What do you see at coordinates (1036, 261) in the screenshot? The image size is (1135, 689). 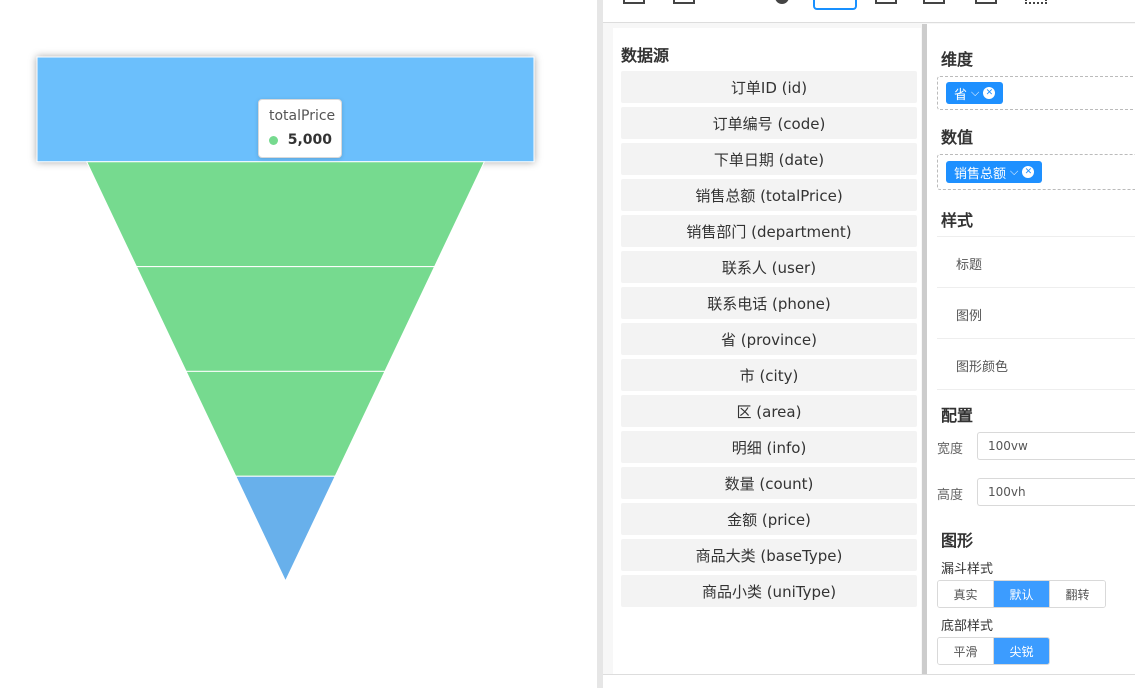 I see `style-row-title: 标题` at bounding box center [1036, 261].